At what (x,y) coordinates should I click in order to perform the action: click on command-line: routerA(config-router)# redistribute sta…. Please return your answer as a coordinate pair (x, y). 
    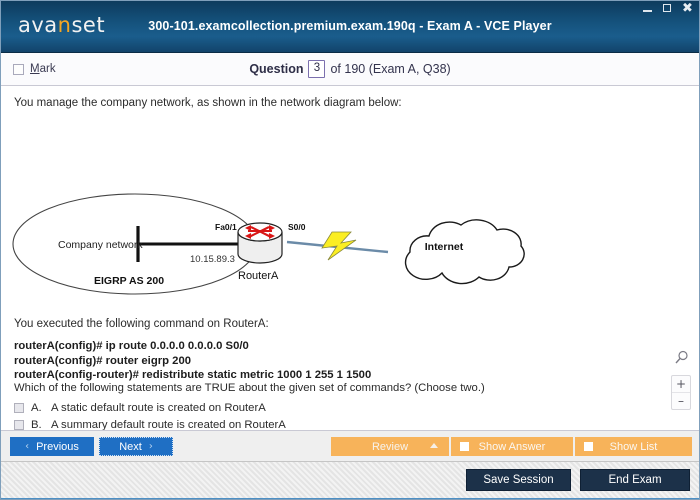
    Looking at the image, I should click on (193, 375).